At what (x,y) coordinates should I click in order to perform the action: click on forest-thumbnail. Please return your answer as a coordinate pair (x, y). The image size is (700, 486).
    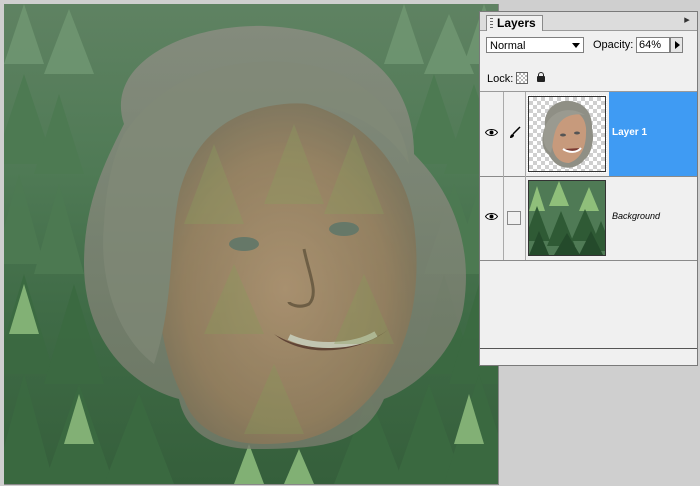
    Looking at the image, I should click on (567, 218).